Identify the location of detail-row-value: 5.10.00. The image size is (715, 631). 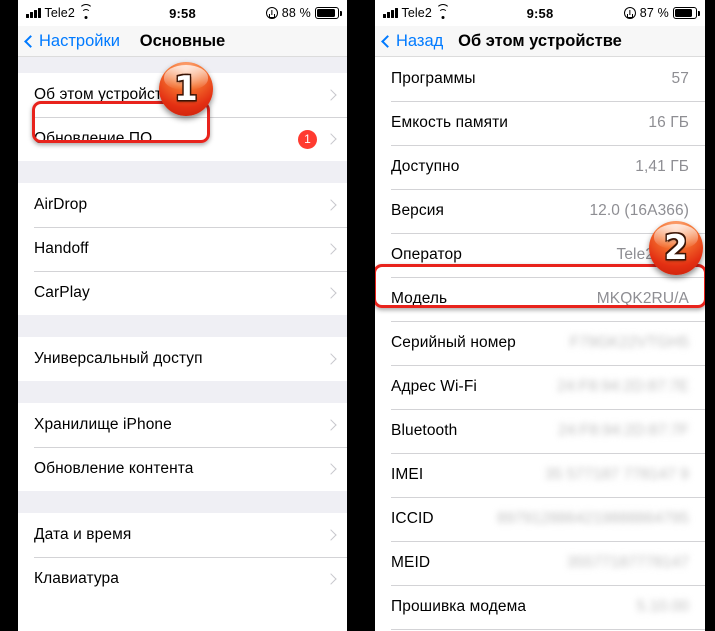
(662, 606).